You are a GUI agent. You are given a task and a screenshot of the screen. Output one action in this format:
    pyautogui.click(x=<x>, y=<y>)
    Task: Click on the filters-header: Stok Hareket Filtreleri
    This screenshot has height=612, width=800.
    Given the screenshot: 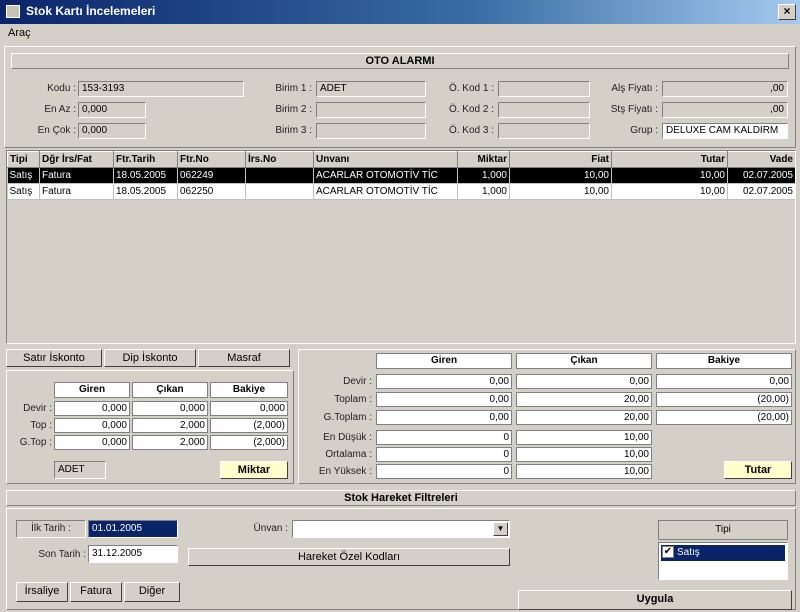 What is the action you would take?
    pyautogui.click(x=401, y=498)
    